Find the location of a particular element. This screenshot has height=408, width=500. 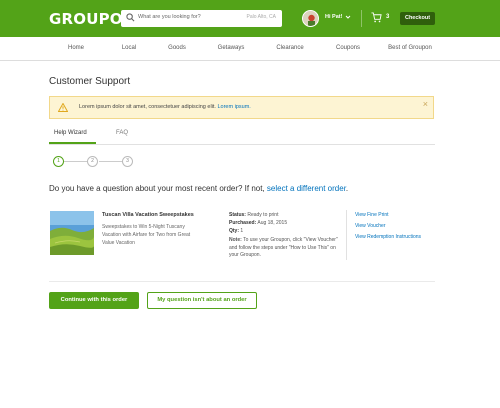

column-divider is located at coordinates (346, 235).